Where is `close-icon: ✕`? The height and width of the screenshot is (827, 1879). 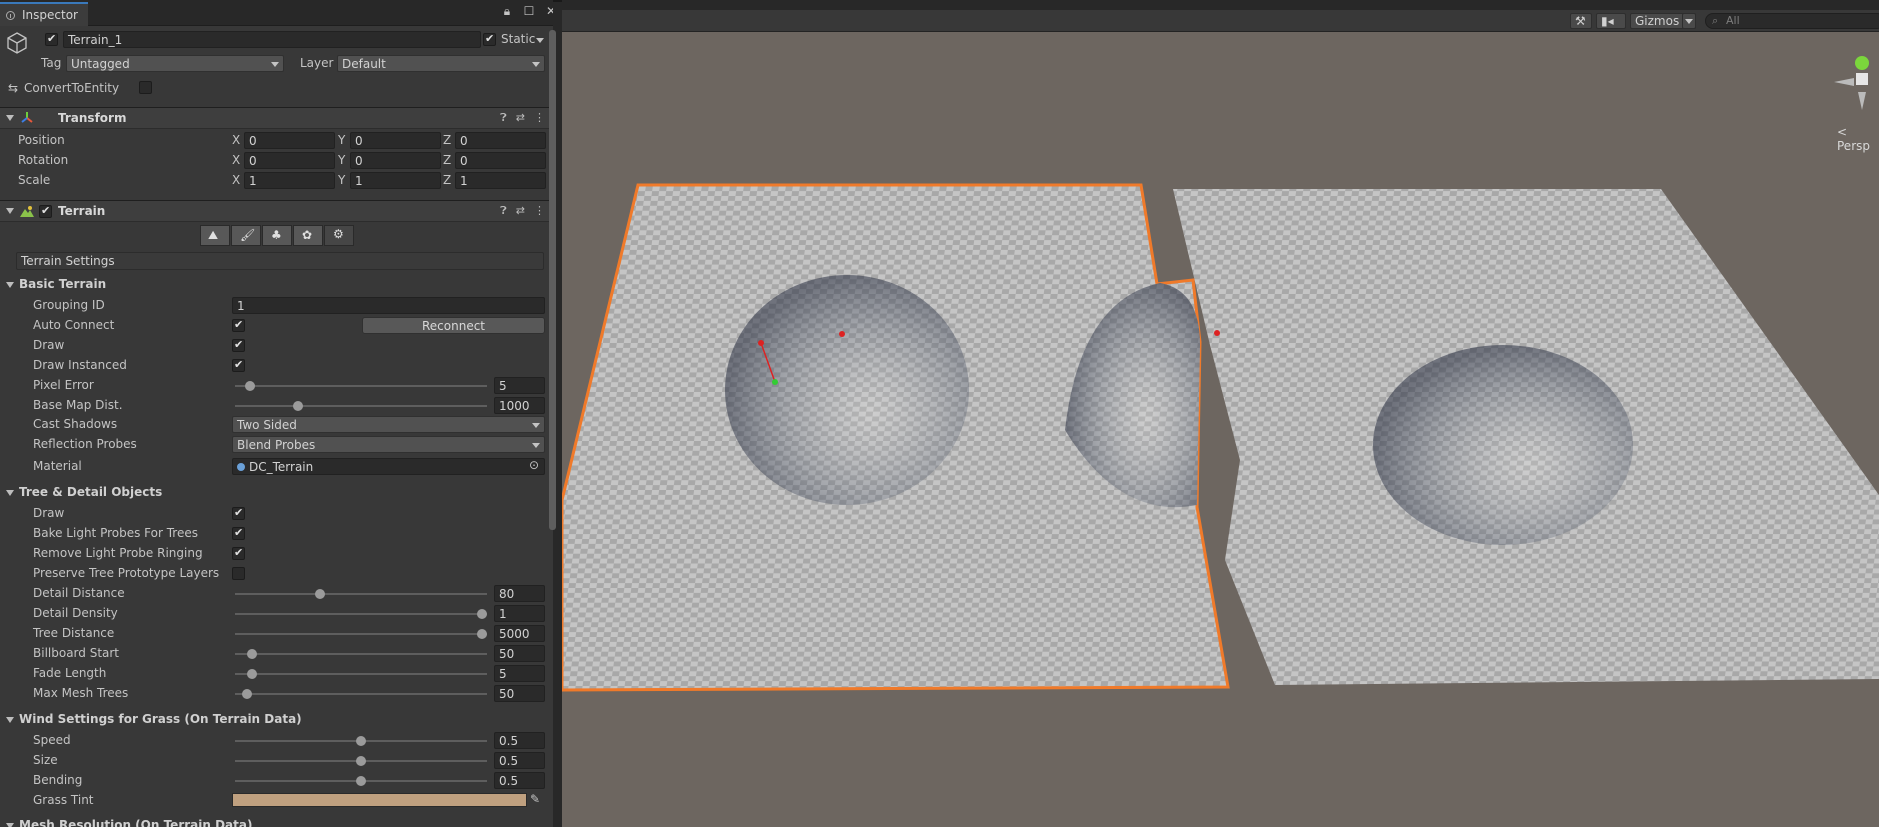 close-icon: ✕ is located at coordinates (548, 11).